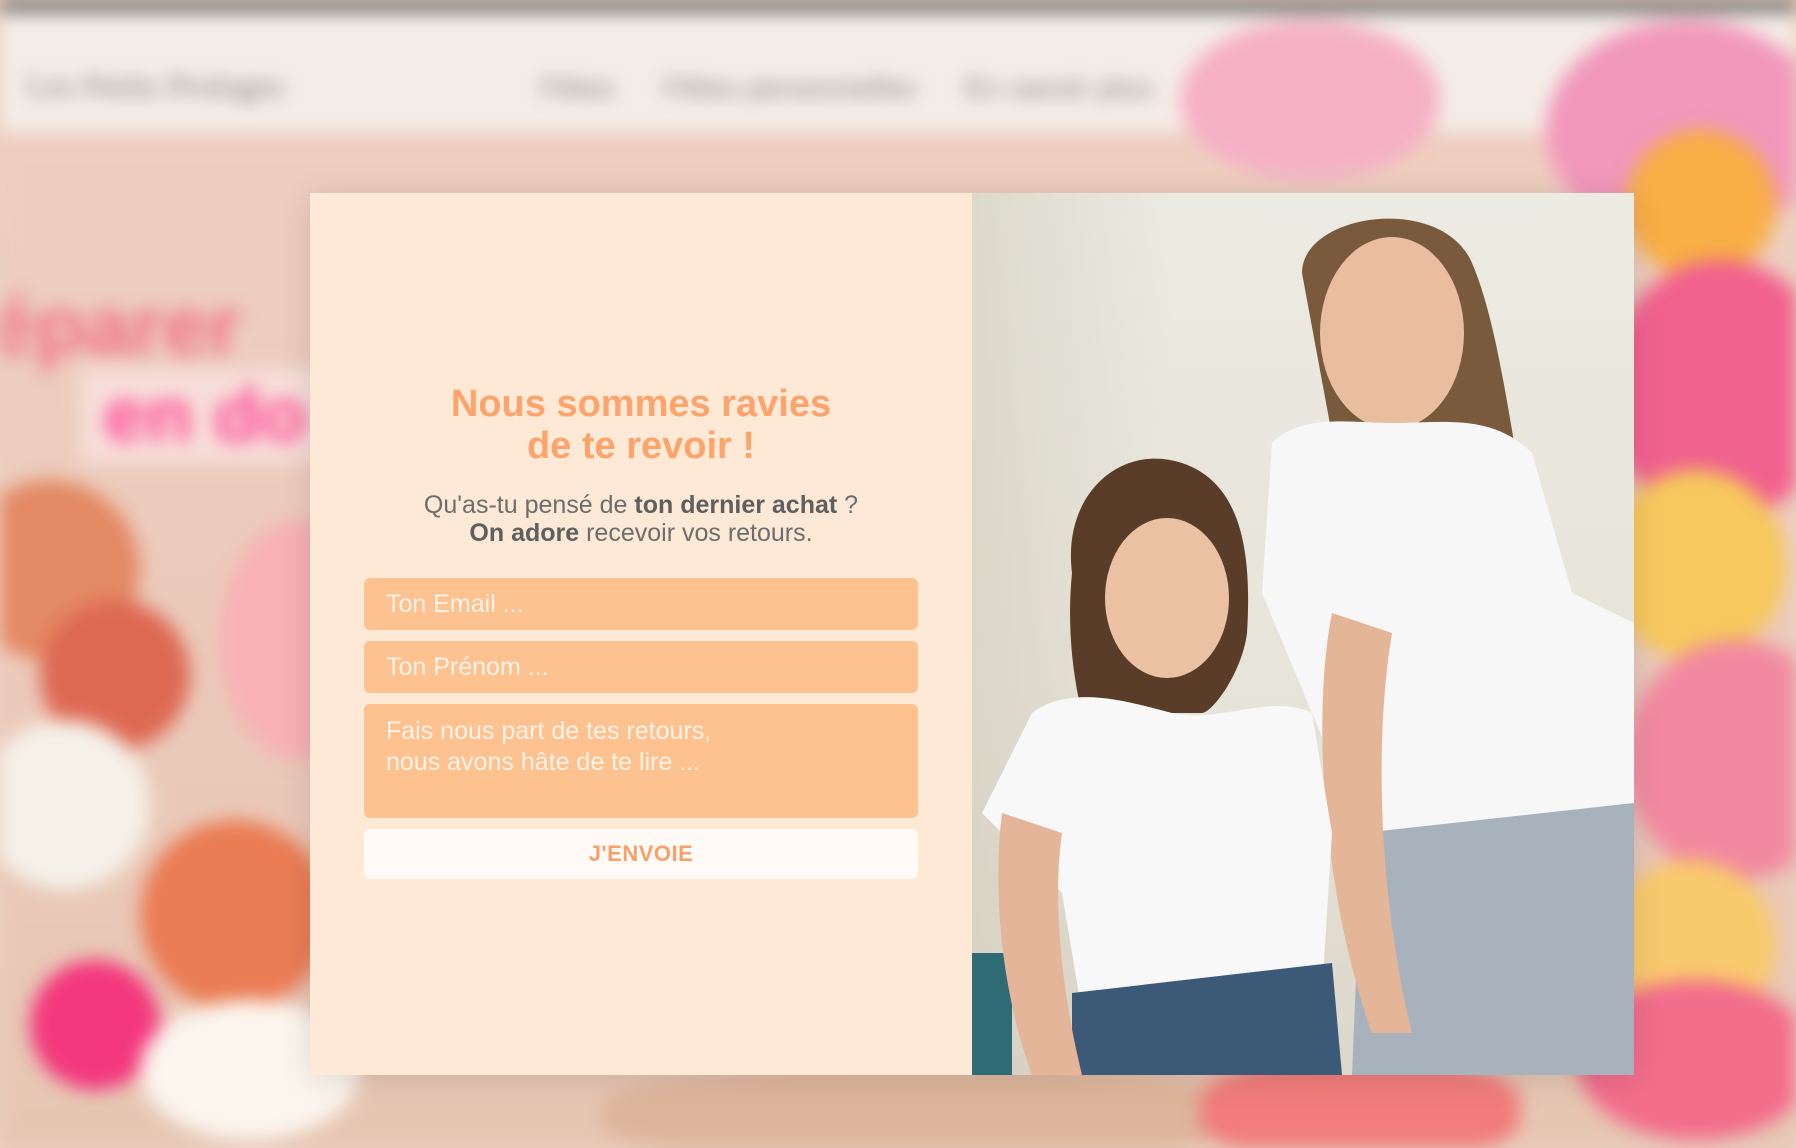 Image resolution: width=1796 pixels, height=1148 pixels. What do you see at coordinates (529, 505) in the screenshot?
I see `subtitle-text: Qu'as-tu pensé de` at bounding box center [529, 505].